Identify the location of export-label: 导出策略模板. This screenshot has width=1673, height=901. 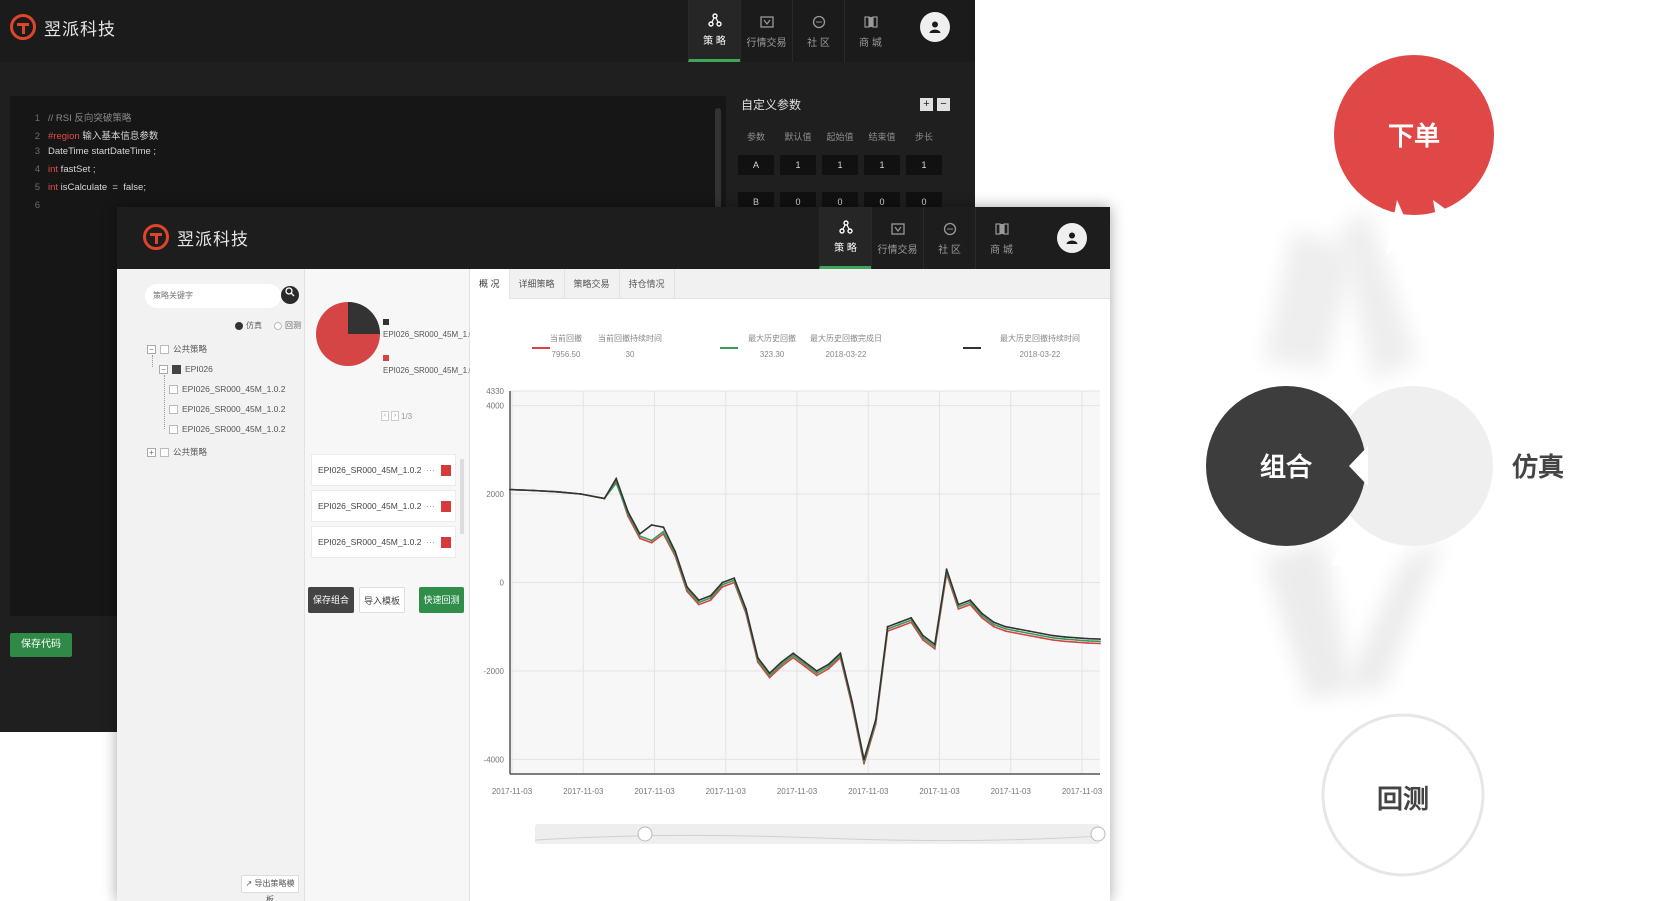
(274, 890).